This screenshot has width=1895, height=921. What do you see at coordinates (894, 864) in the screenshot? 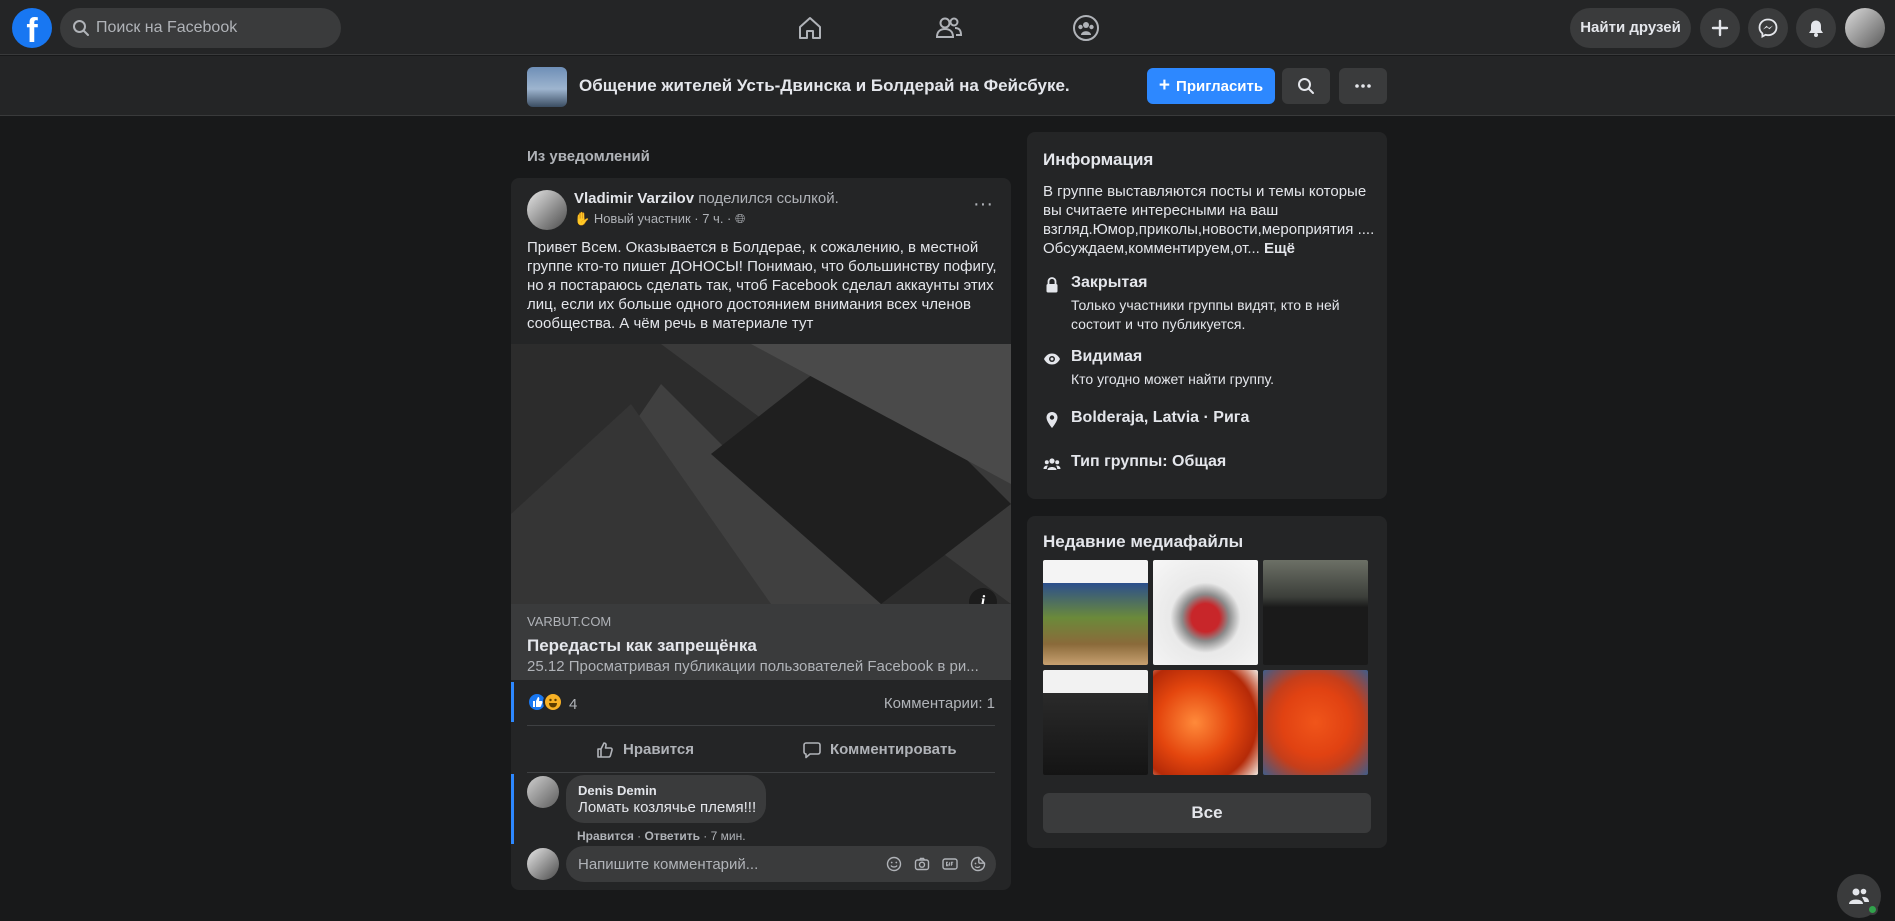
I see `emoji-icon` at bounding box center [894, 864].